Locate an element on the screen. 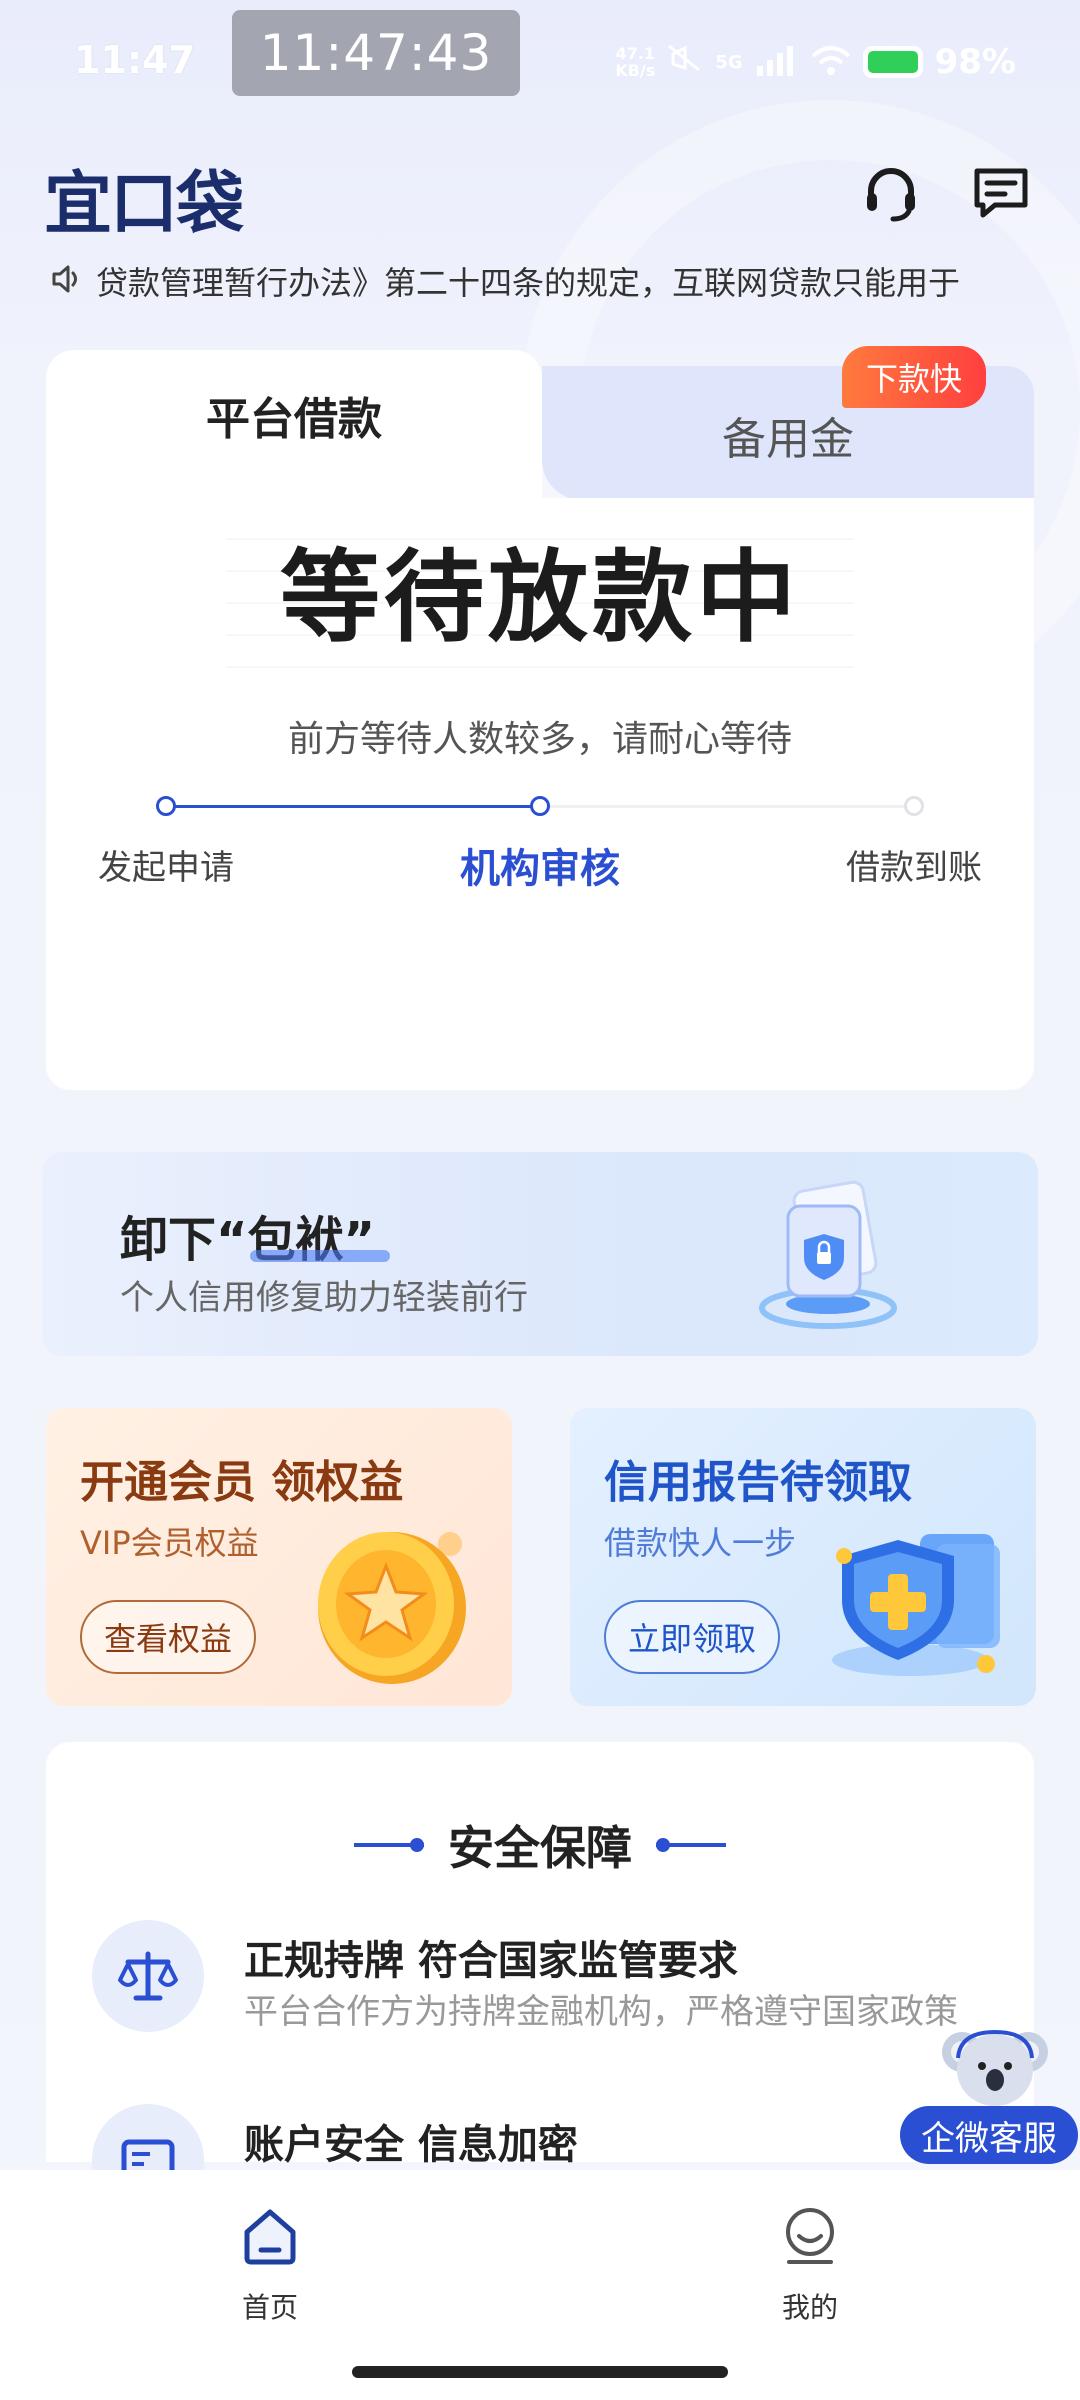  clock-overlay: 11:47:43 is located at coordinates (376, 53).